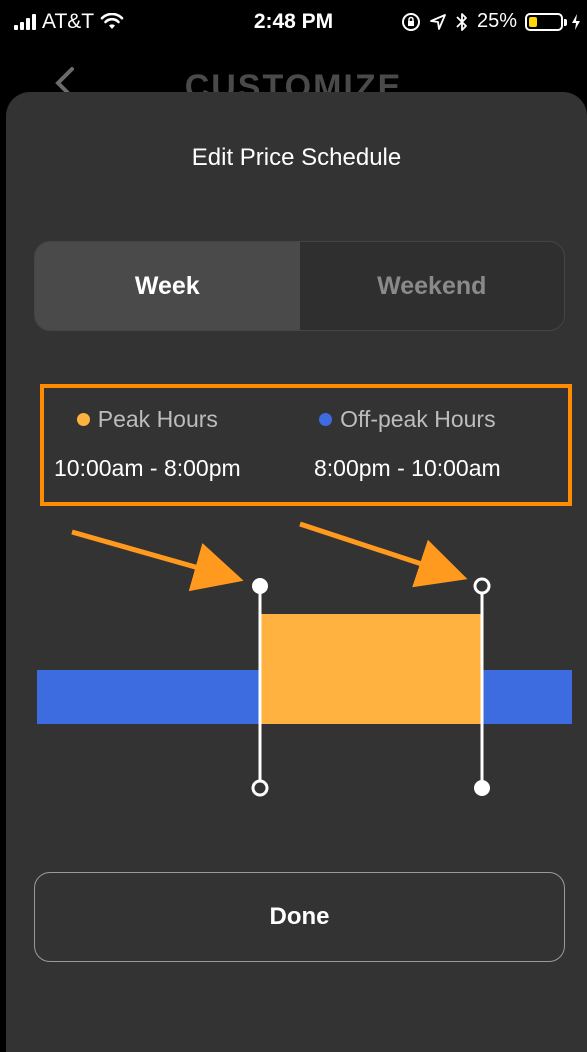 Image resolution: width=587 pixels, height=1052 pixels. What do you see at coordinates (260, 788) in the screenshot?
I see `handle-bottom-ring-icon` at bounding box center [260, 788].